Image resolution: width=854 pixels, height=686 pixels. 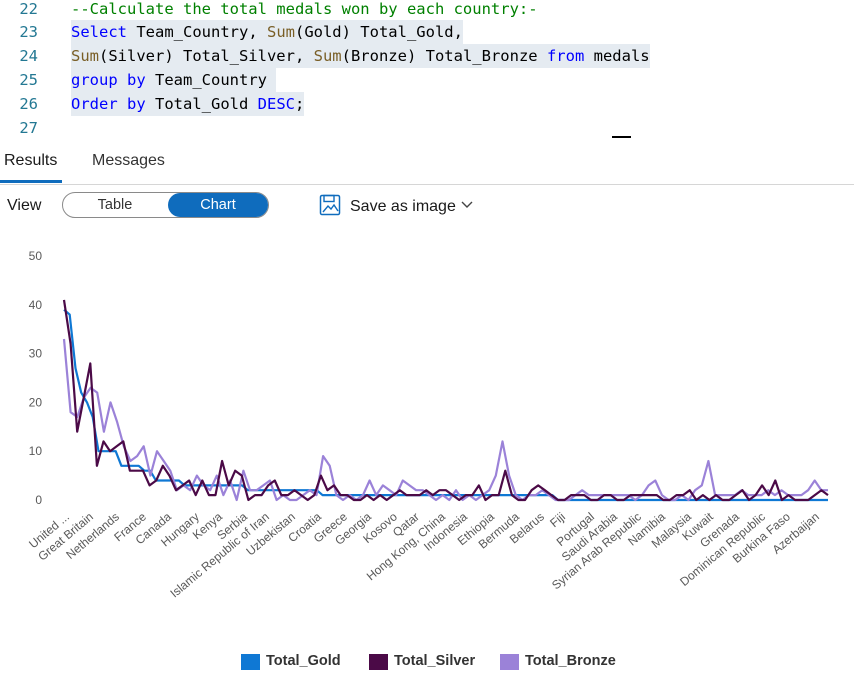 I want to click on code-token: (Silver) Total_Silver,, so click(x=206, y=56).